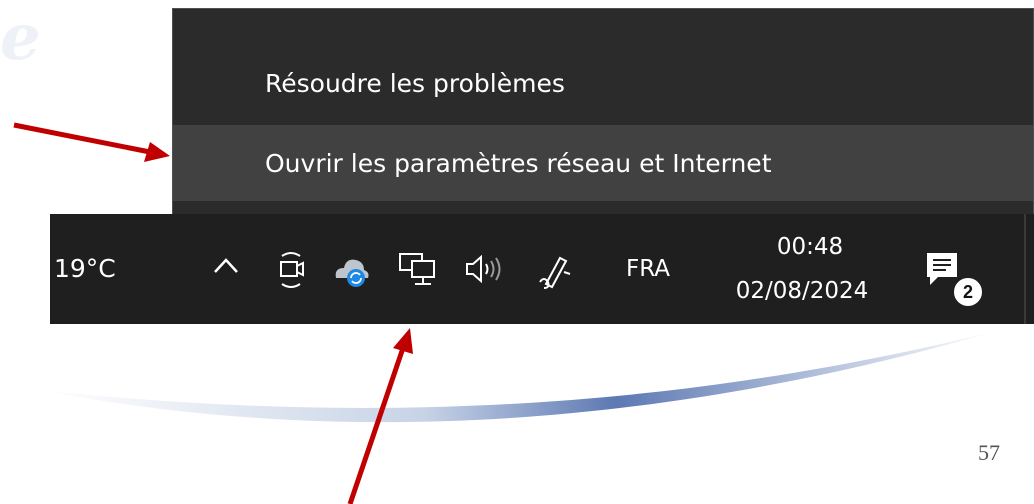  I want to click on slide-page-number: 57, so click(989, 452).